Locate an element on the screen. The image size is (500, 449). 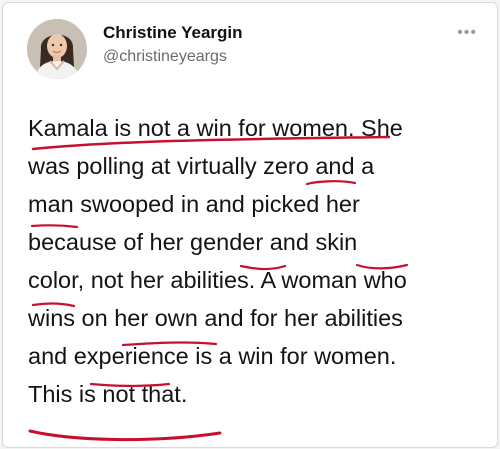
tweet-line-4: because of her gender and skin is located at coordinates (258, 242).